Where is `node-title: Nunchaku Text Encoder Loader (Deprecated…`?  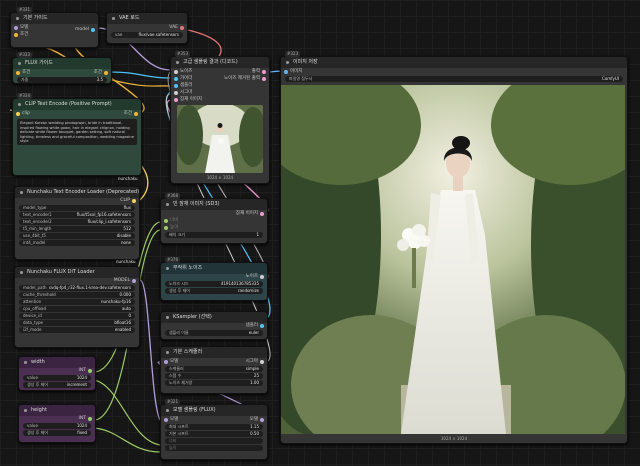
node-title: Nunchaku Text Encoder Loader (Deprecated… is located at coordinates (77, 192).